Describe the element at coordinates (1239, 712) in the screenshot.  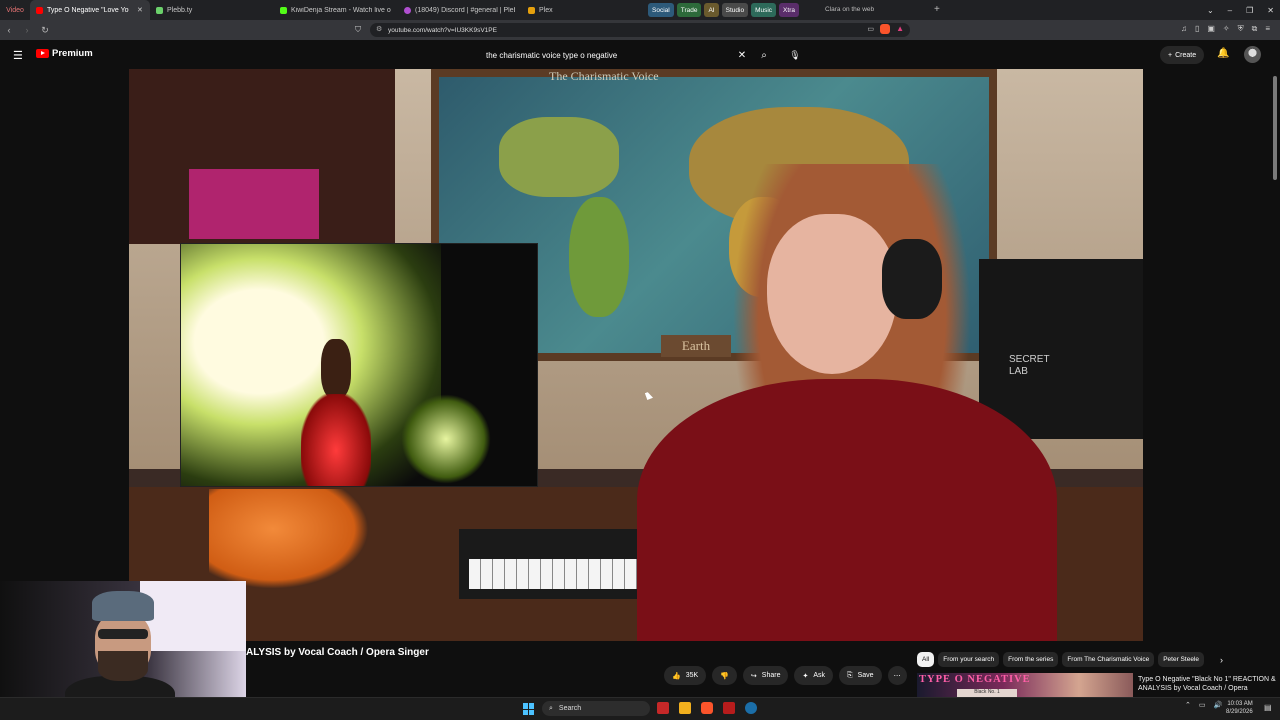
I see `clock-date: 8/29/2026` at that location.